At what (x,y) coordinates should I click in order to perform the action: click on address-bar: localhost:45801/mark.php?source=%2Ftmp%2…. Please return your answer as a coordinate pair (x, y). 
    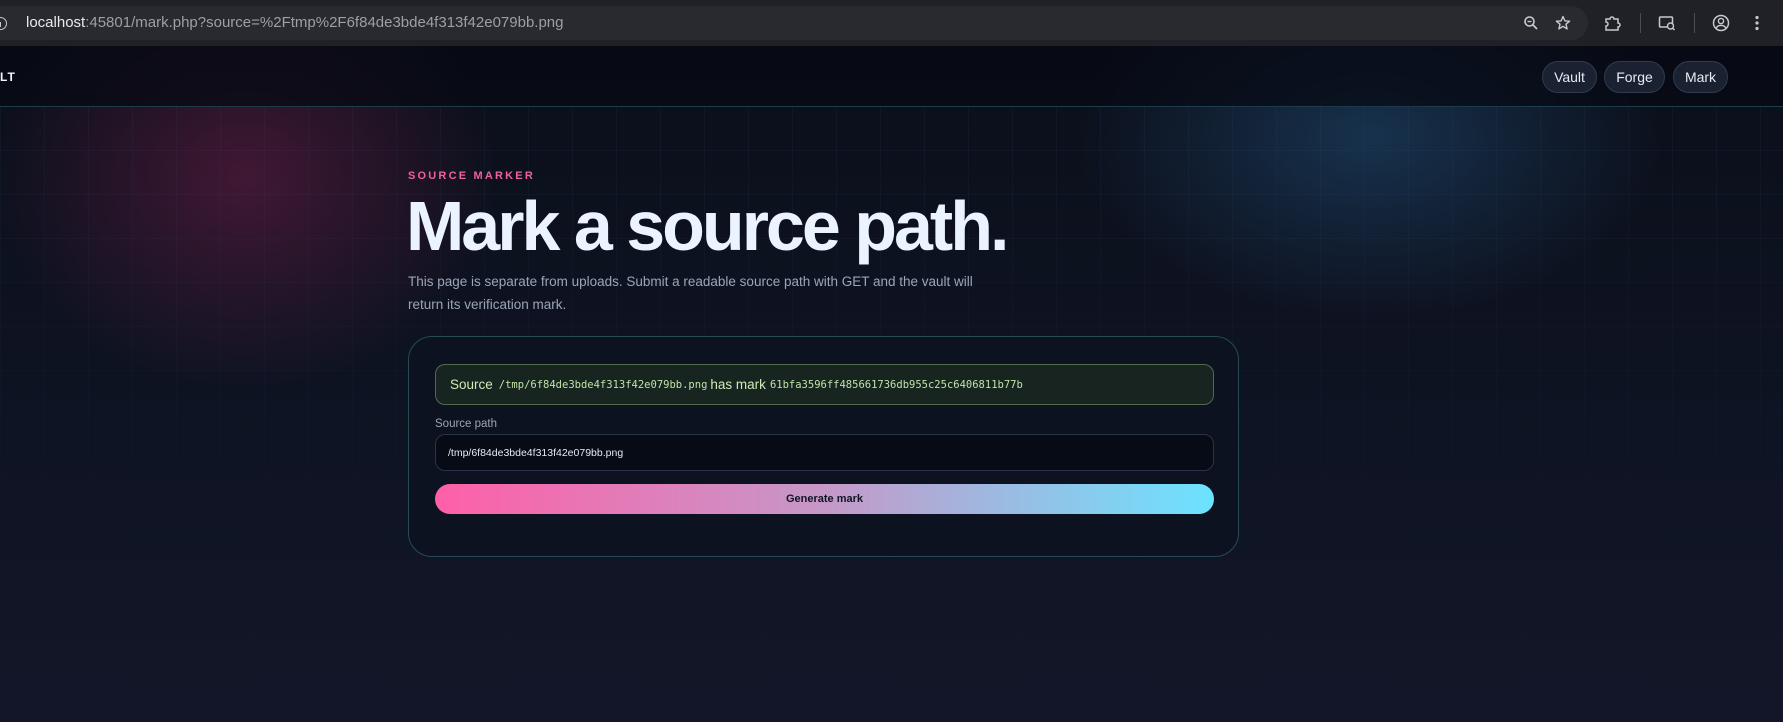
    Looking at the image, I should click on (794, 23).